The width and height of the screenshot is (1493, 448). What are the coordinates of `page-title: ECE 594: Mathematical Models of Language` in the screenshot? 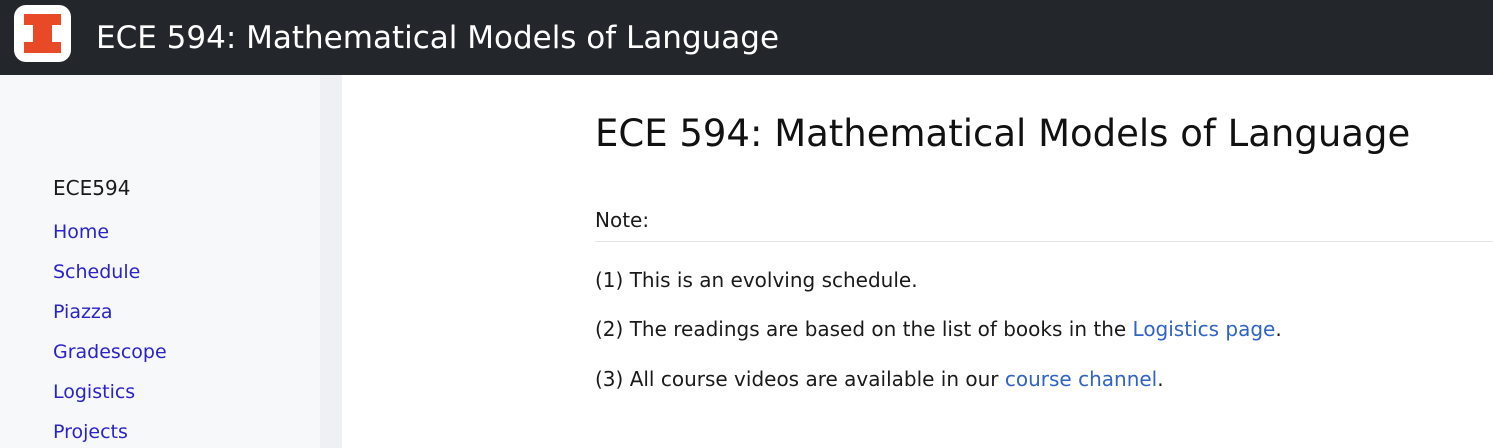 It's located at (1003, 133).